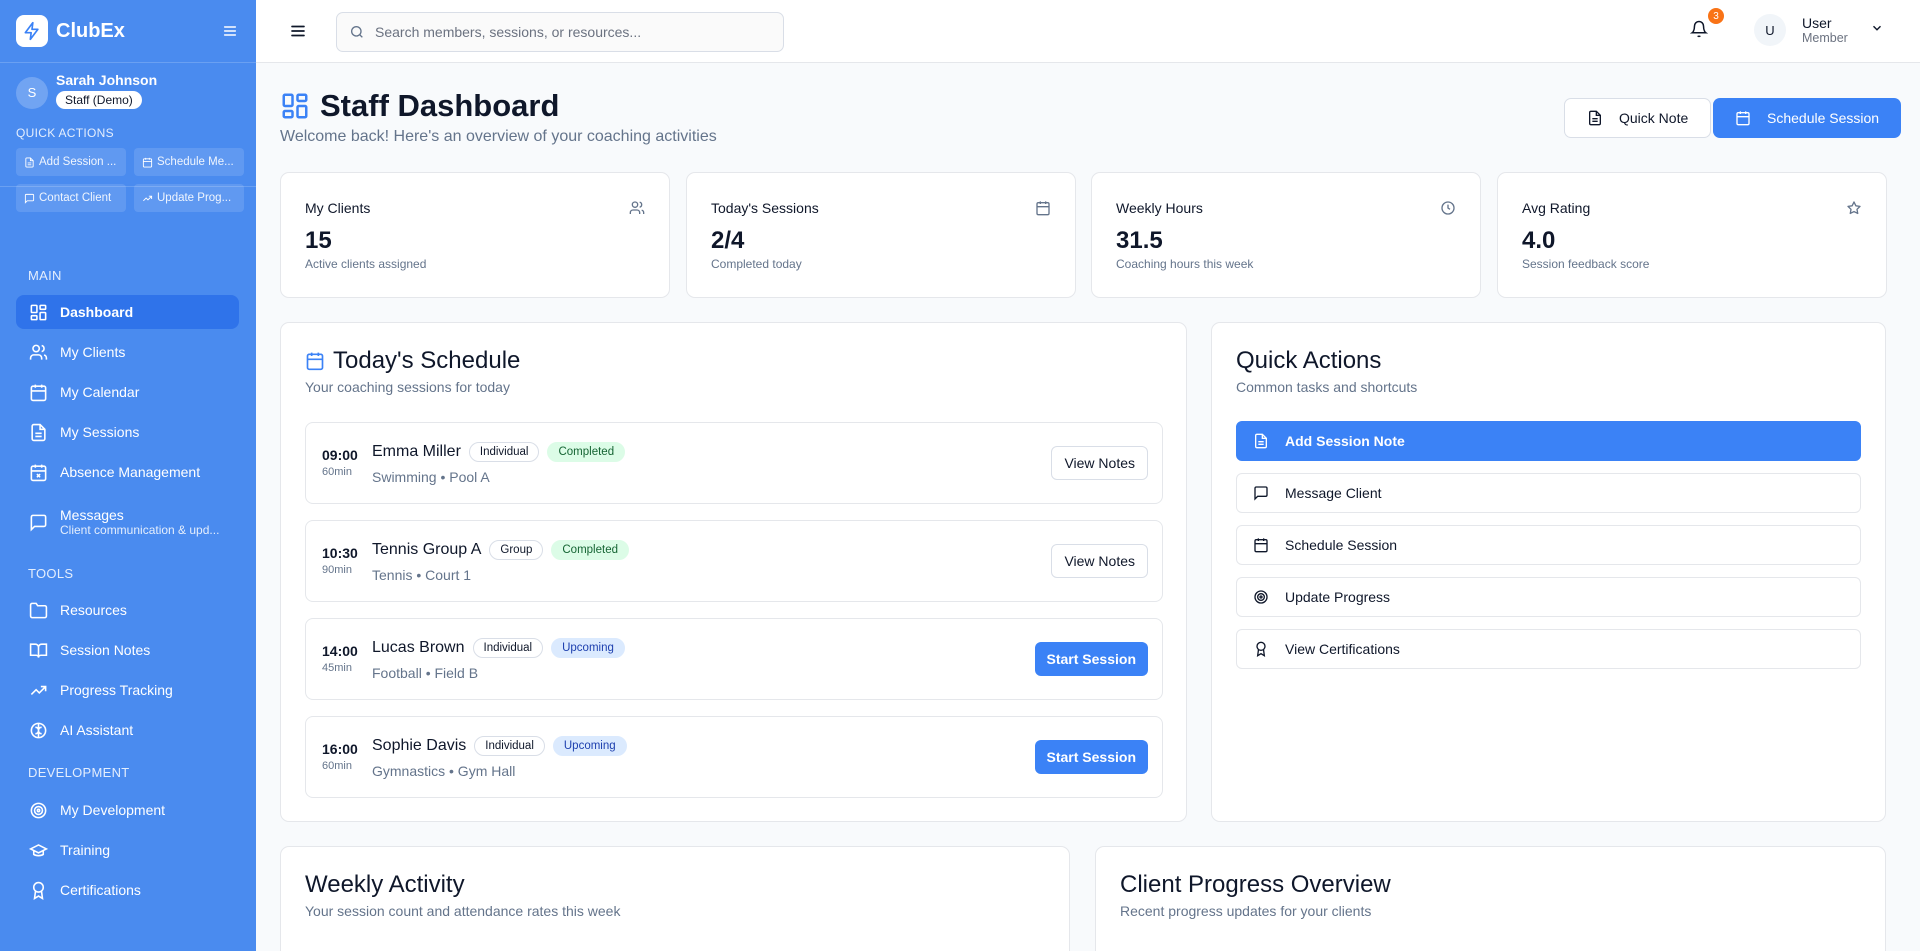  Describe the element at coordinates (298, 31) in the screenshot. I see `menu-icon` at that location.